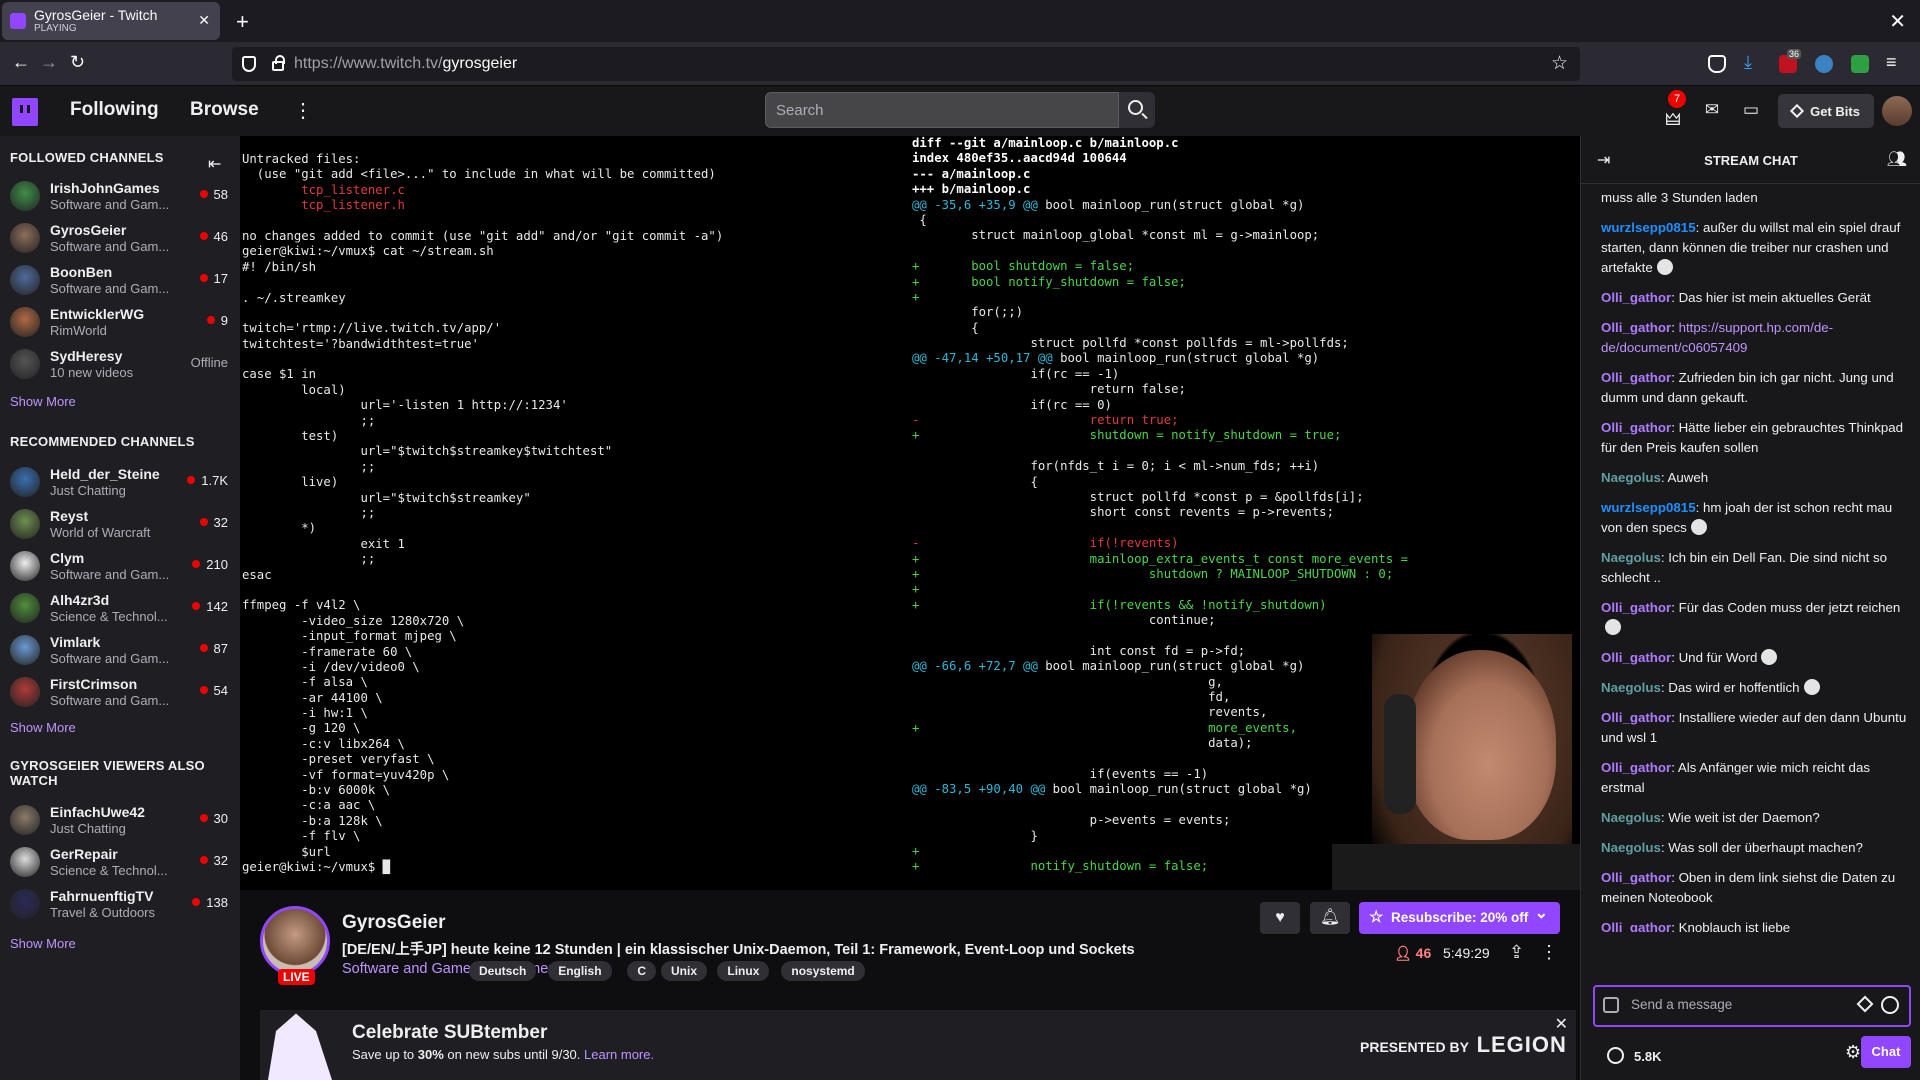 The height and width of the screenshot is (1080, 1920). Describe the element at coordinates (120, 693) in the screenshot. I see `sidebar-channel: FirstCrimson Software and Gam... 54` at that location.